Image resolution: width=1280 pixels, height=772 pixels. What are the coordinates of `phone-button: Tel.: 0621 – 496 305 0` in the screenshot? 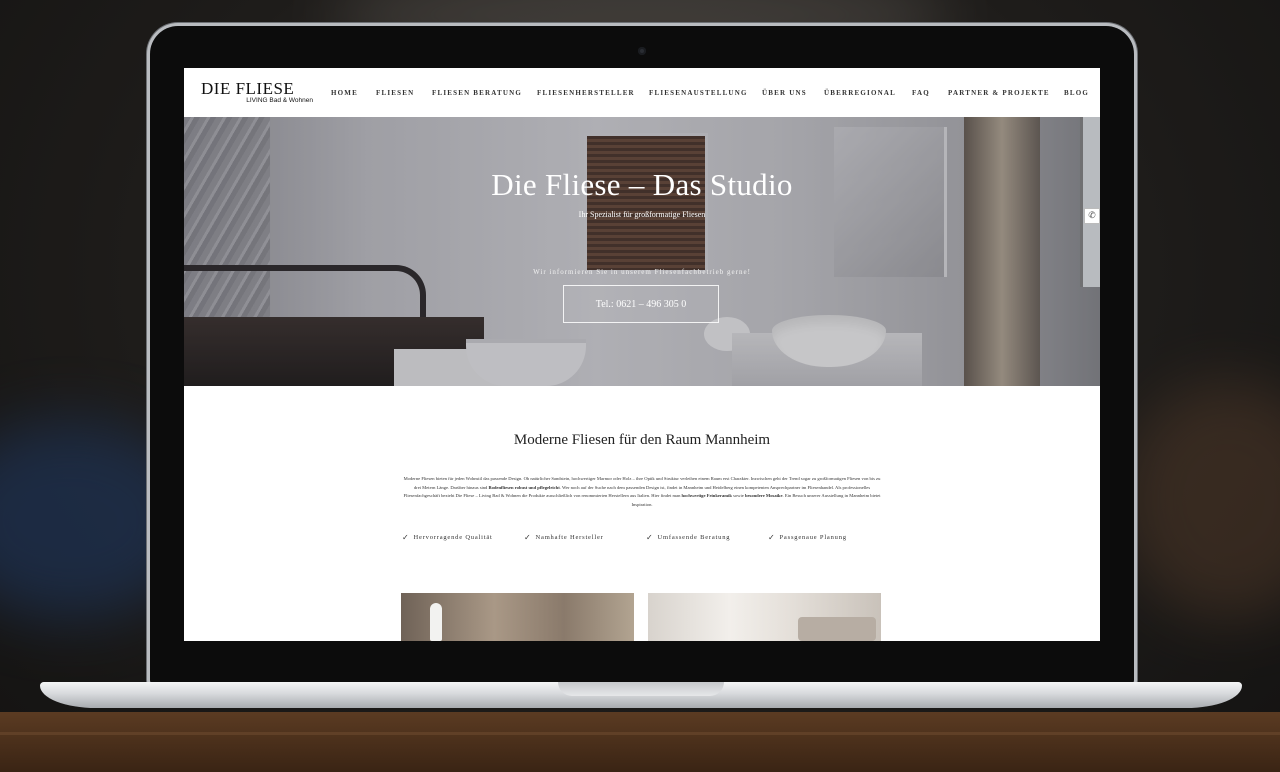 It's located at (641, 304).